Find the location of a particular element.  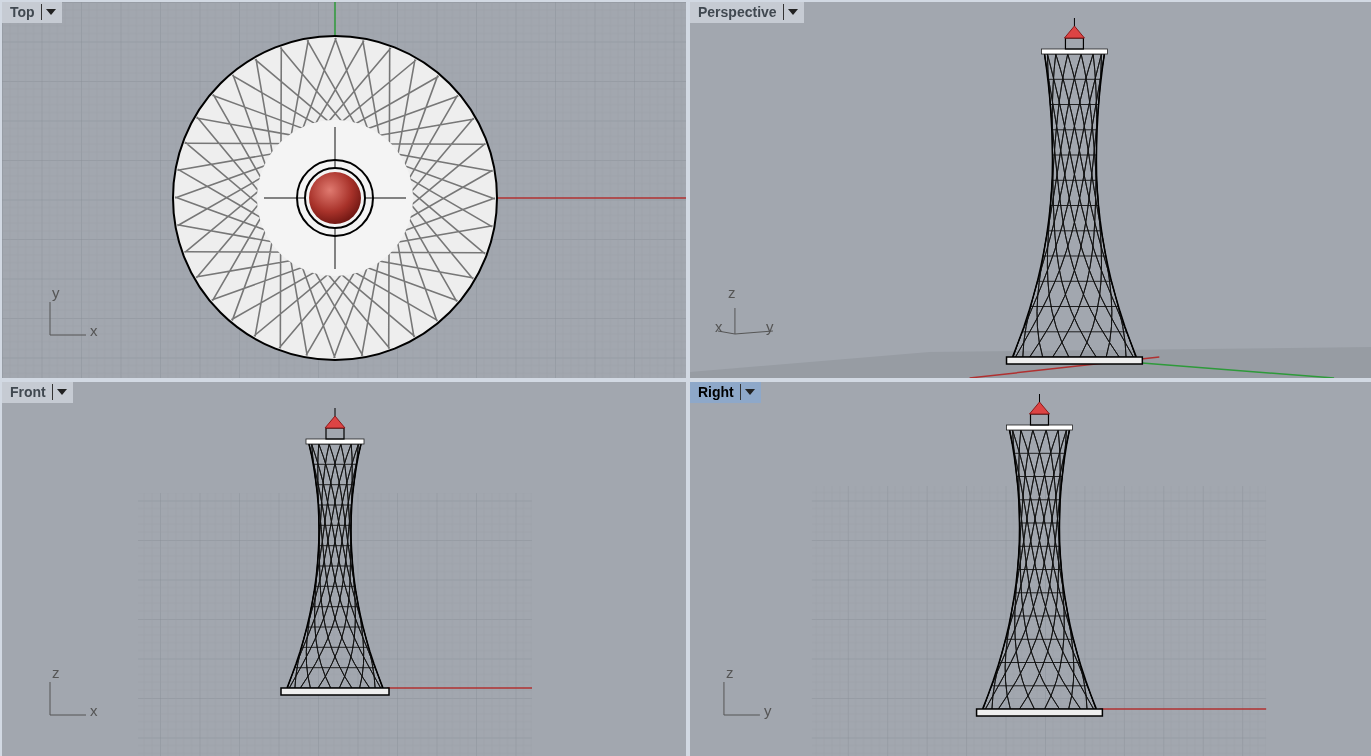

viewport-tab: Right is located at coordinates (725, 392).